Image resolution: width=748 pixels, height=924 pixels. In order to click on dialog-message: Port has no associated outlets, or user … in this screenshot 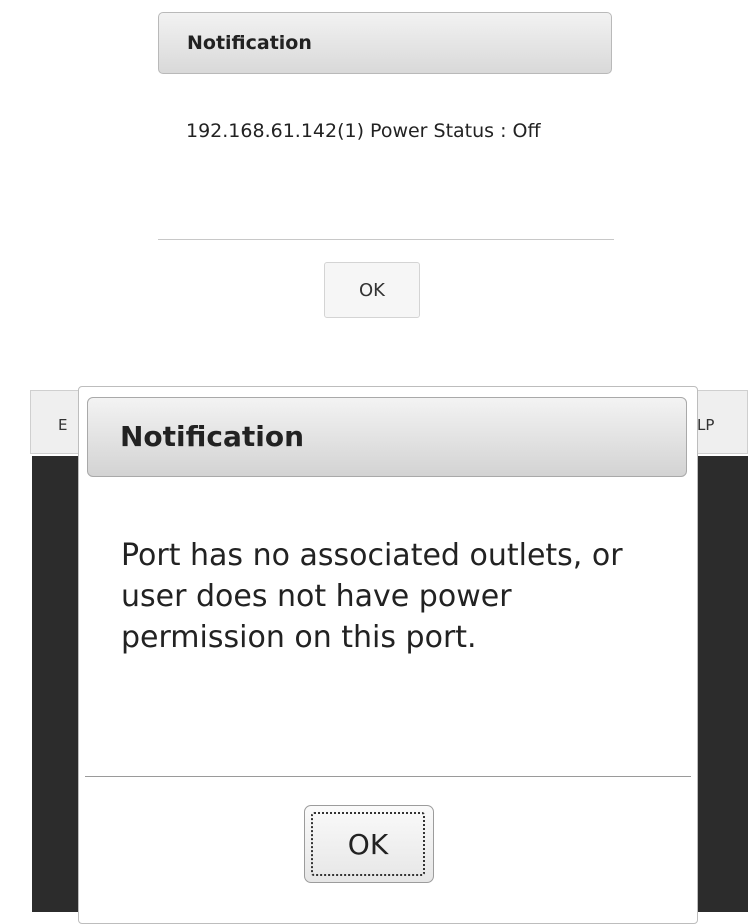, I will do `click(372, 596)`.